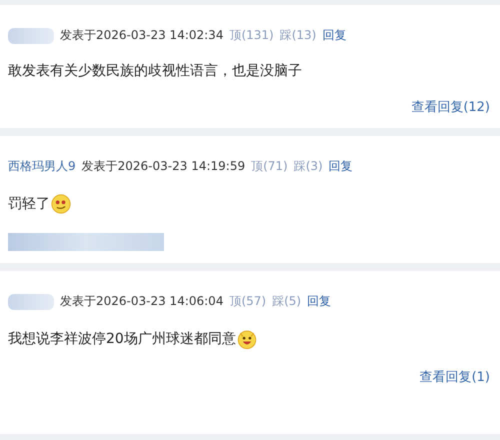 Image resolution: width=500 pixels, height=440 pixels. I want to click on comment-text: 罚轻了, so click(29, 204).